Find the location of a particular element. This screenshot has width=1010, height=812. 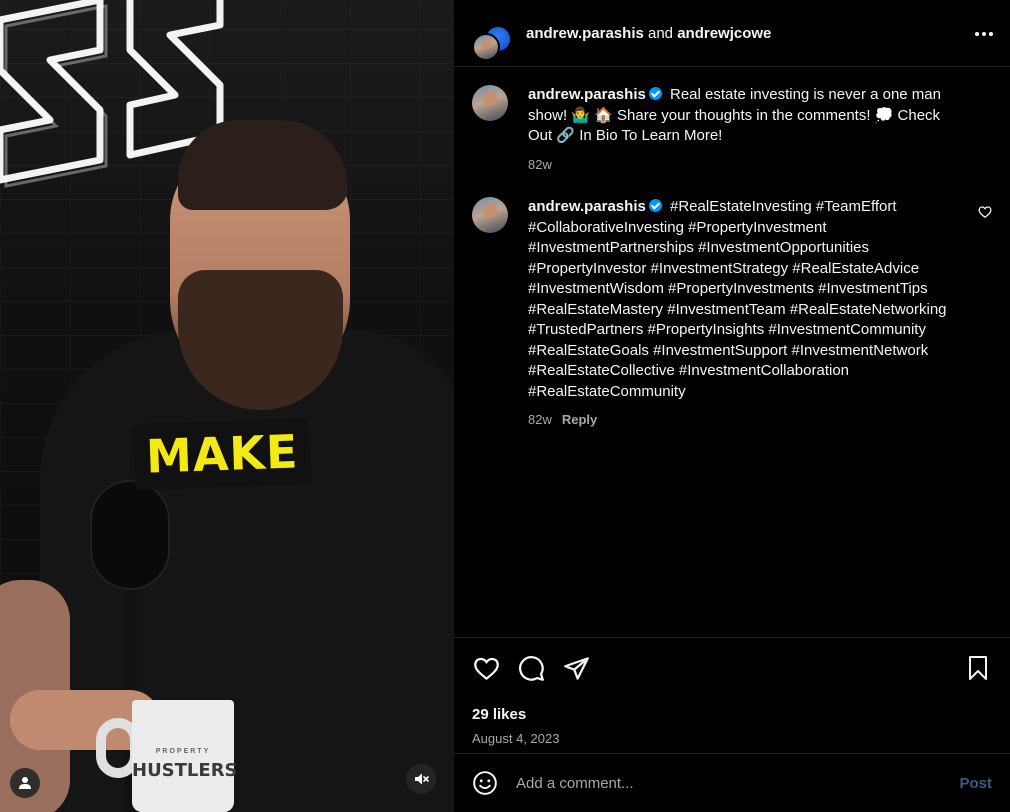

heart-icon is located at coordinates (486, 668).